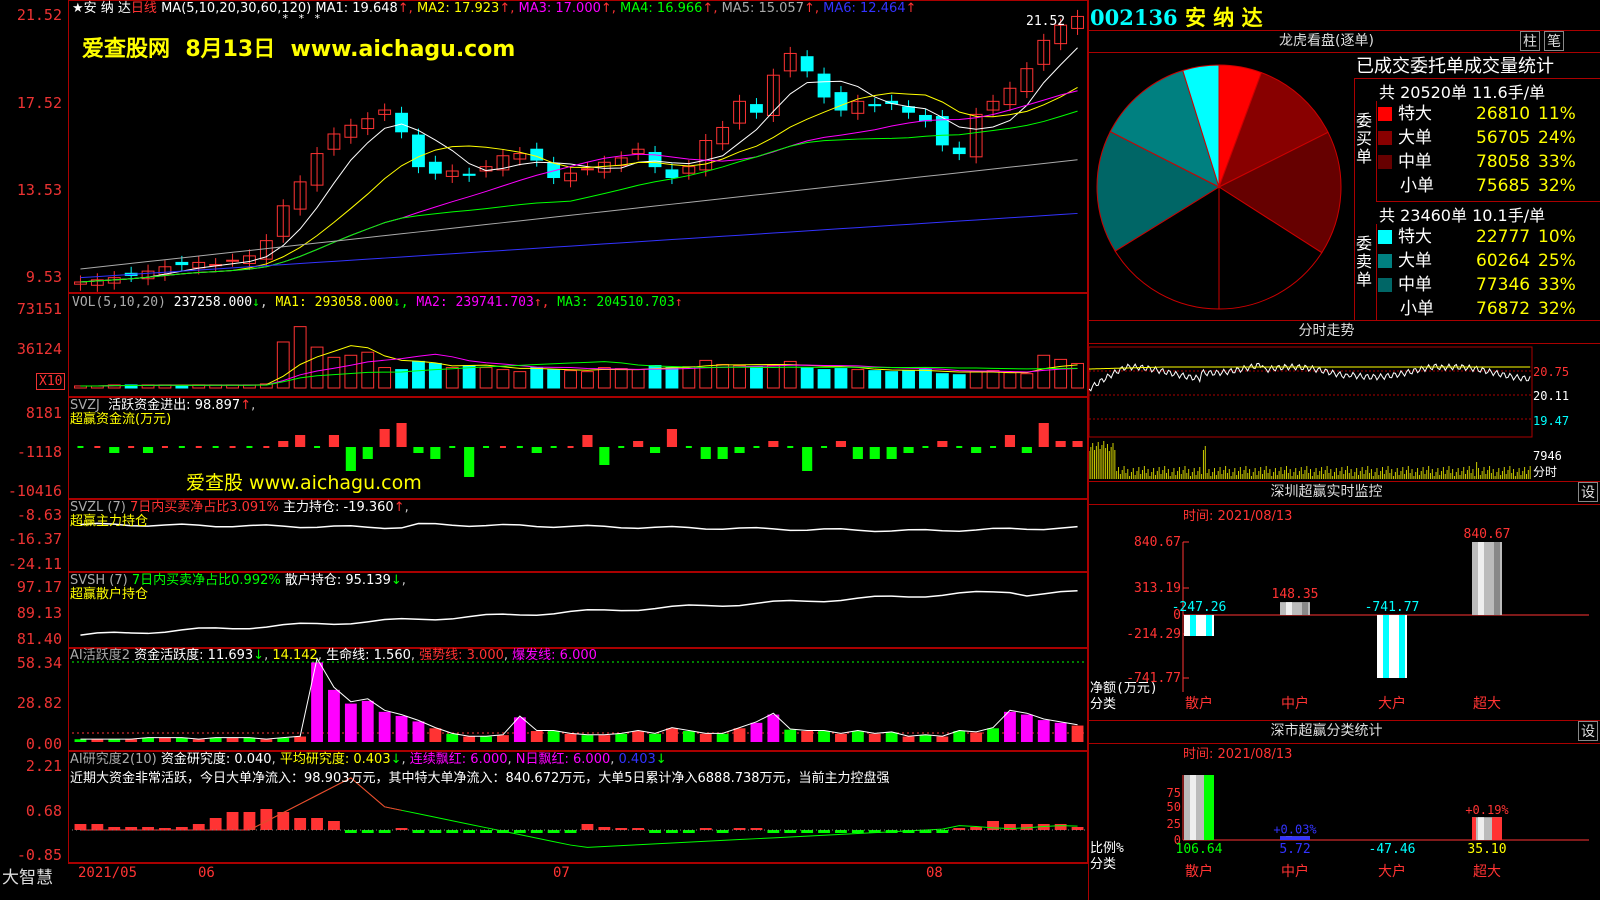 This screenshot has height=900, width=1600. What do you see at coordinates (862, 8) in the screenshot?
I see `ma-item: MA6: 12.464` at bounding box center [862, 8].